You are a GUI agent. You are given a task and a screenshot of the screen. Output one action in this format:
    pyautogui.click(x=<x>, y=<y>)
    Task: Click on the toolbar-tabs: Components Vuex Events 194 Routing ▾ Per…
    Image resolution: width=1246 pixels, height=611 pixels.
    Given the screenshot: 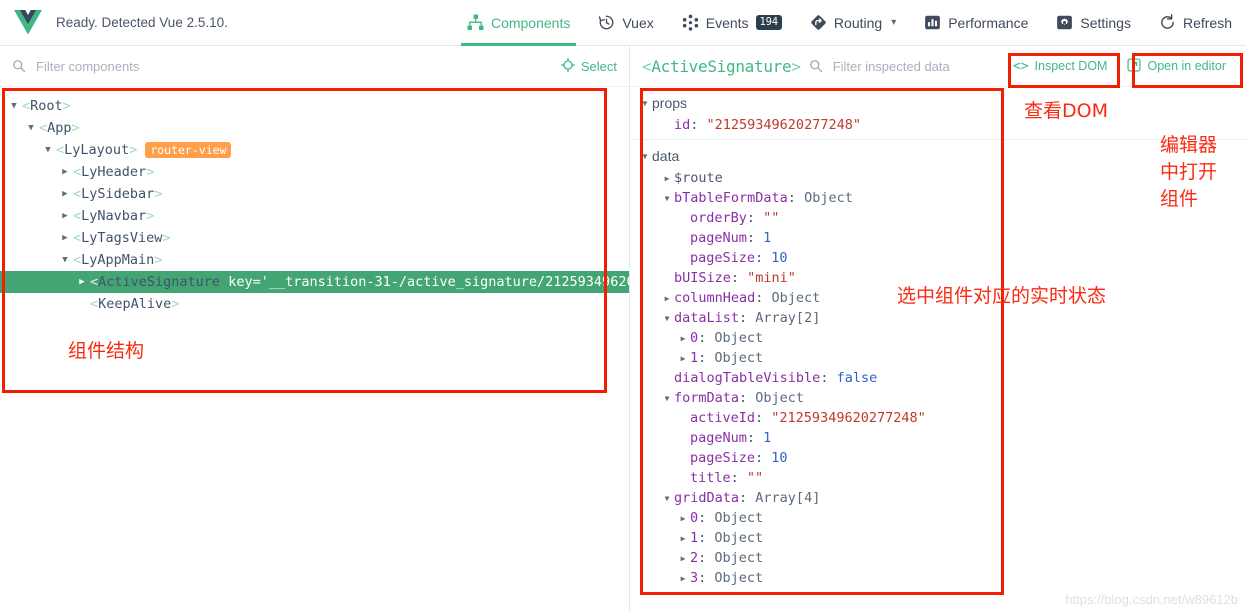 What is the action you would take?
    pyautogui.click(x=849, y=23)
    